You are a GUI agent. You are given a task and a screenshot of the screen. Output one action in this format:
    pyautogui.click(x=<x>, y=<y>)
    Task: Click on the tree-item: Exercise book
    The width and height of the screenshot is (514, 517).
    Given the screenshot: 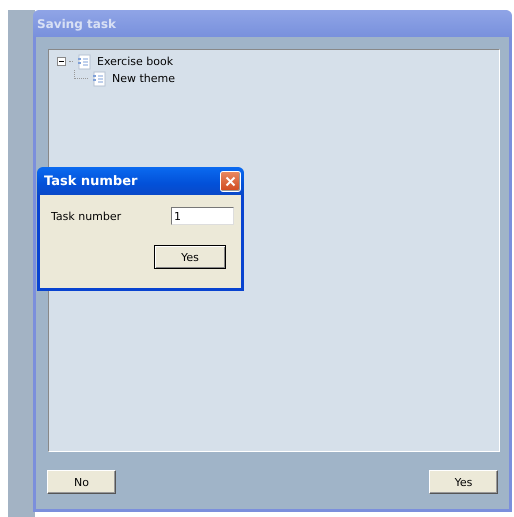 What is the action you would take?
    pyautogui.click(x=135, y=61)
    